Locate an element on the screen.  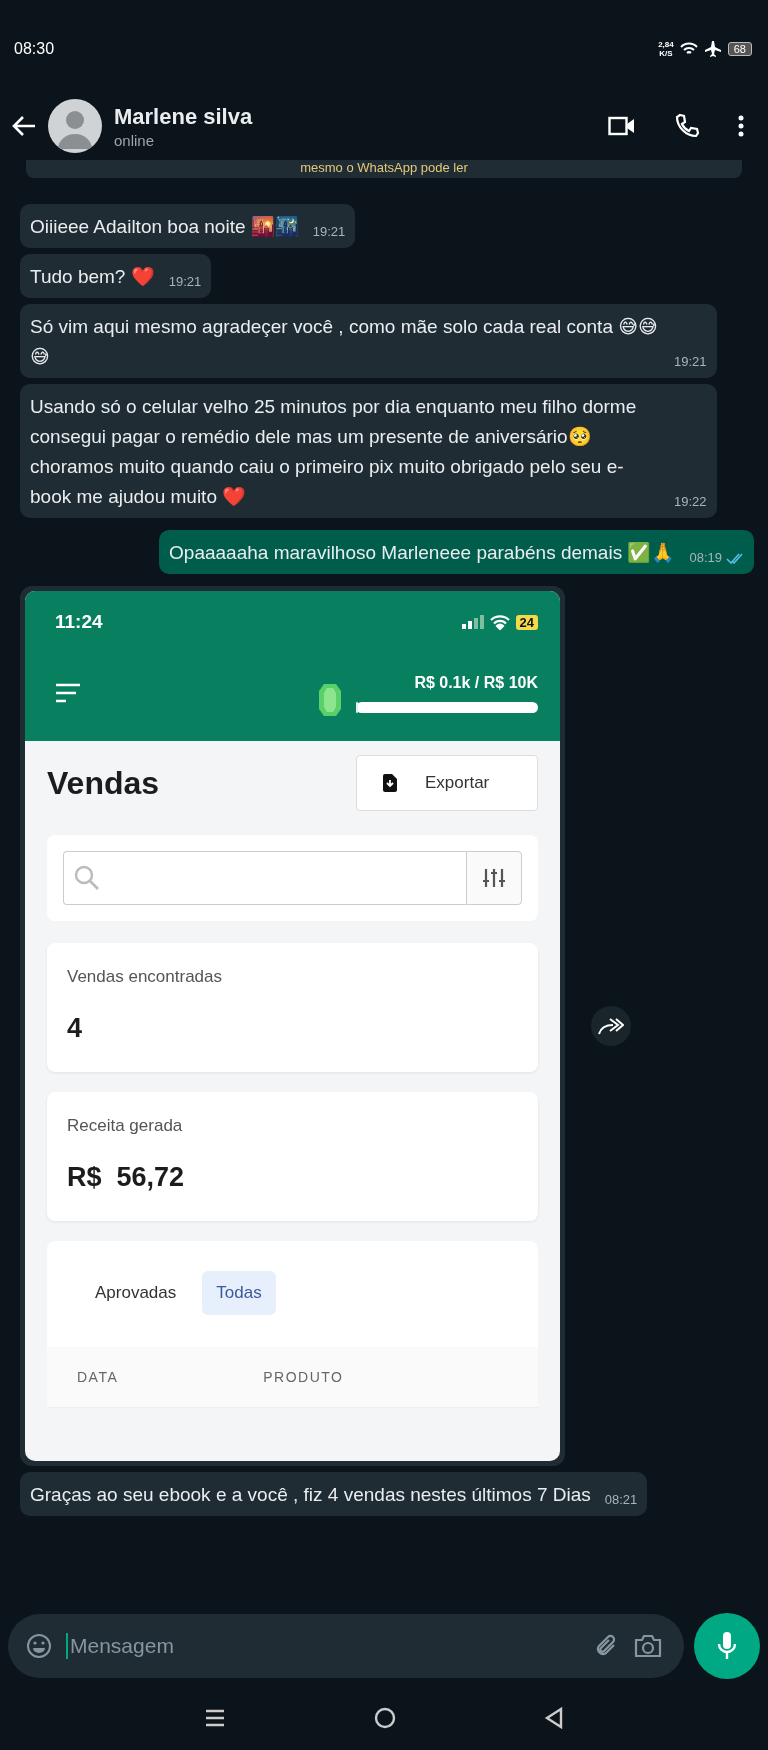
battery-indicator: 24 is located at coordinates (526, 622).